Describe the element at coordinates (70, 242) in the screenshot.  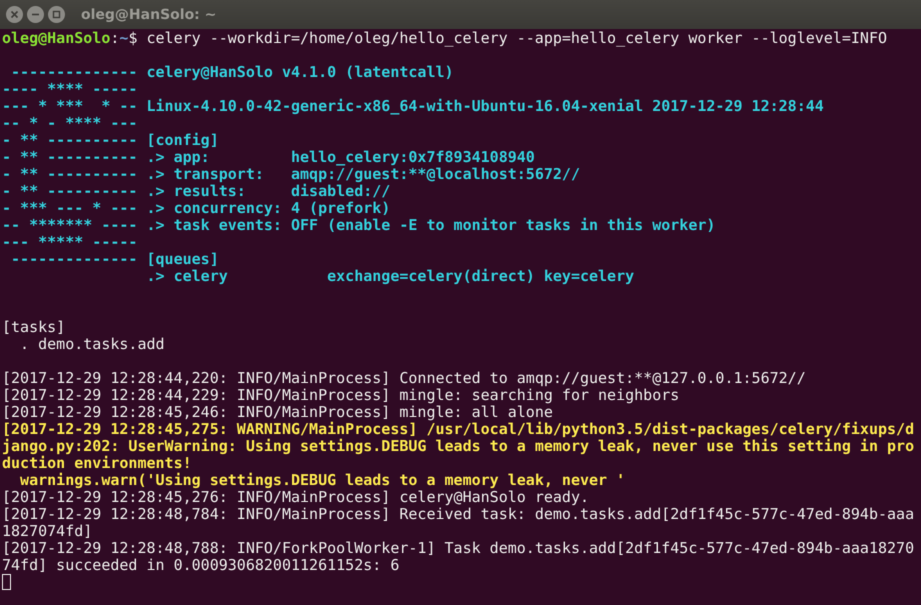
I see `banner-line: --- ***** -----` at that location.